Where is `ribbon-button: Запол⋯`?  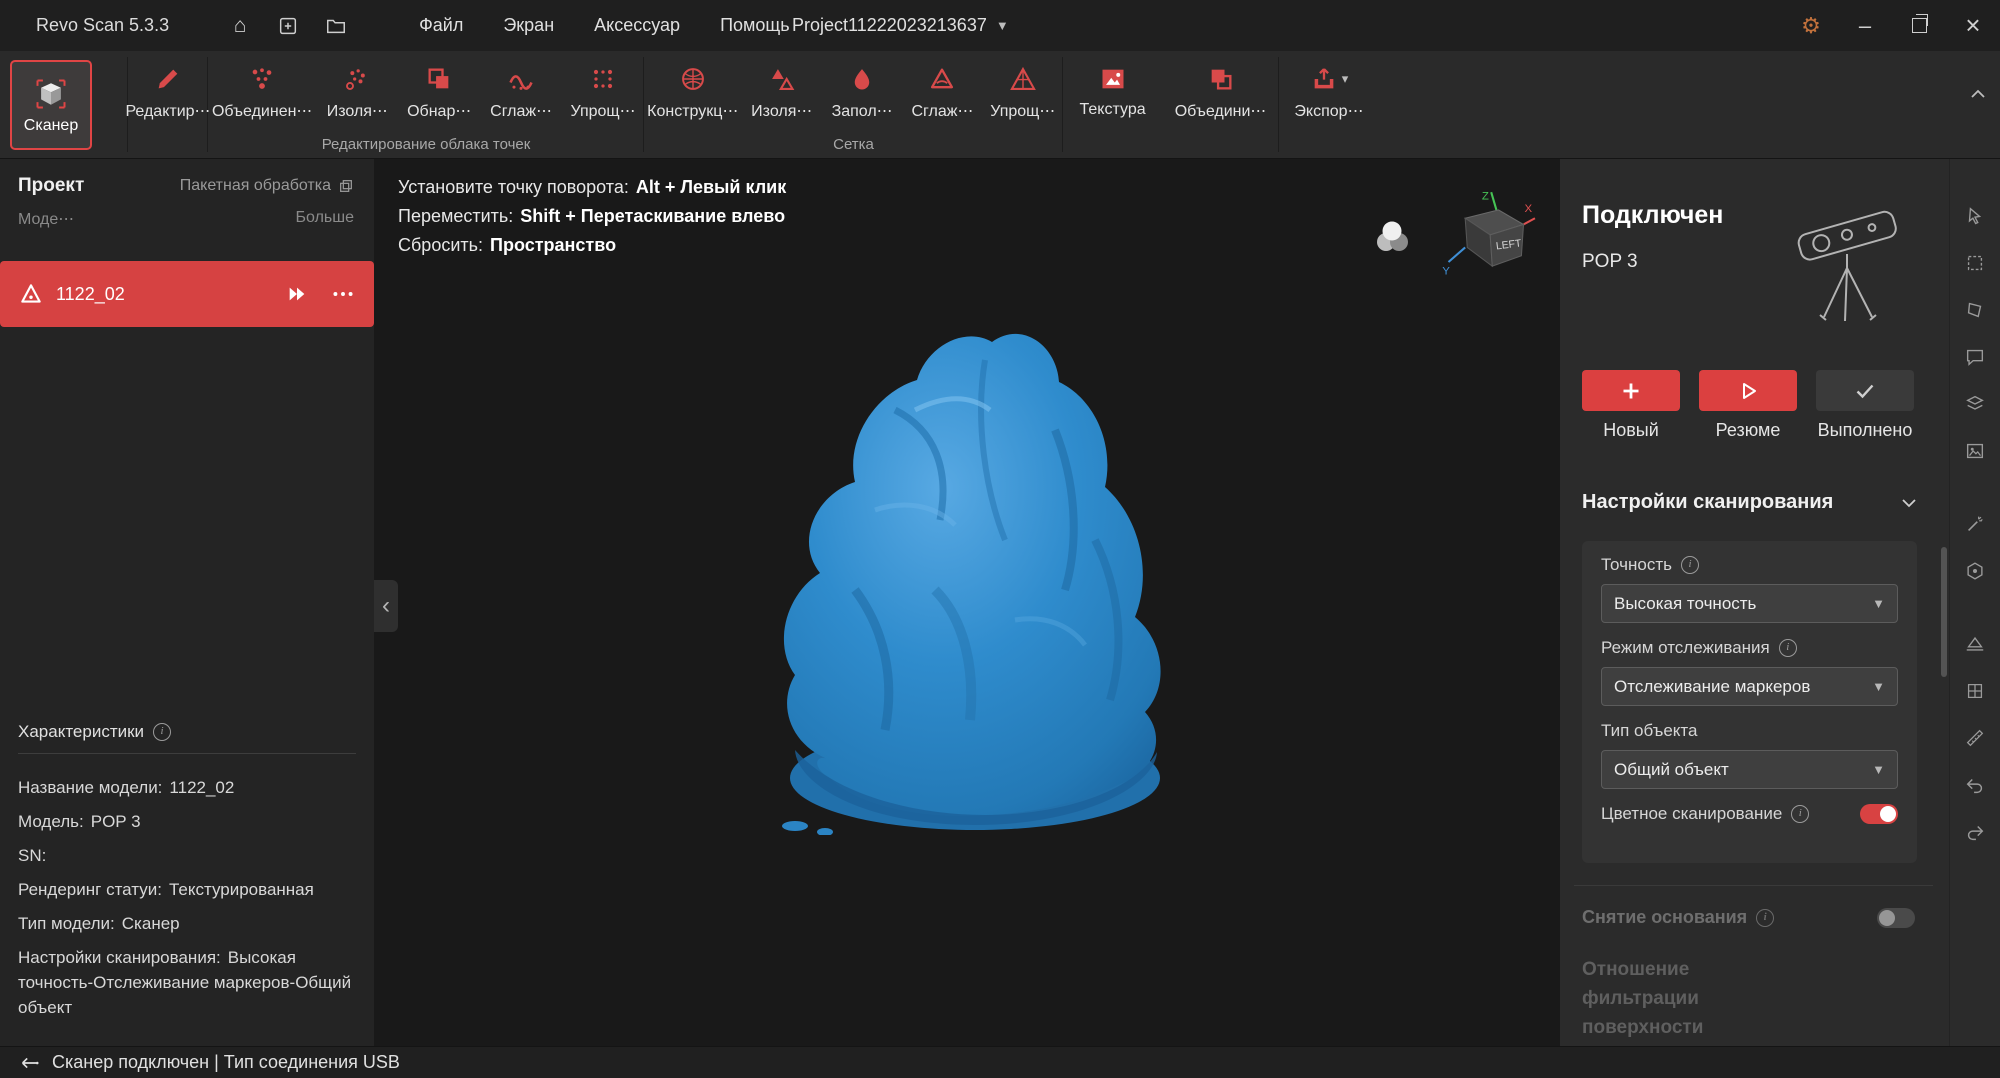
ribbon-button: Запол⋯ is located at coordinates (862, 86).